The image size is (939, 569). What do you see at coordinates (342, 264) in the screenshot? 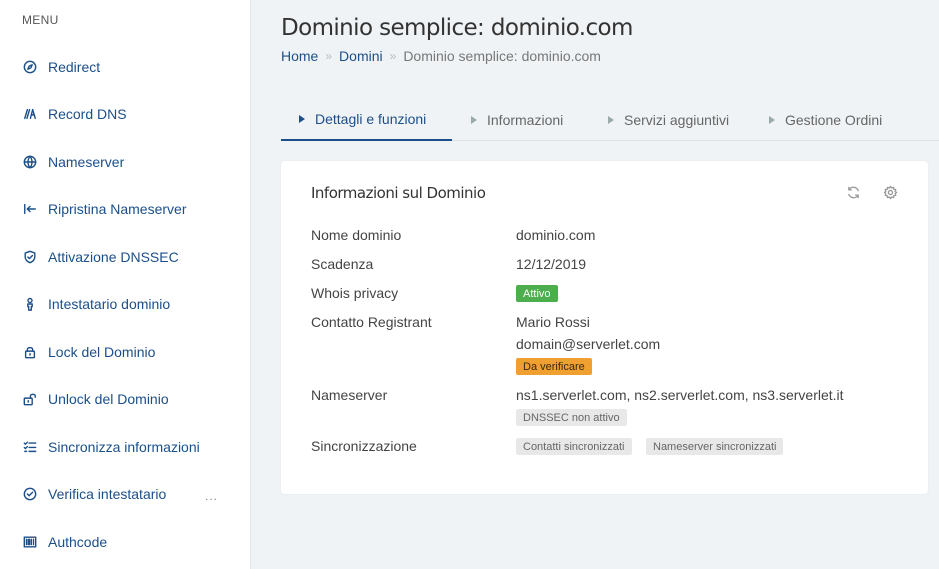
I see `scadenza-label: Scadenza` at bounding box center [342, 264].